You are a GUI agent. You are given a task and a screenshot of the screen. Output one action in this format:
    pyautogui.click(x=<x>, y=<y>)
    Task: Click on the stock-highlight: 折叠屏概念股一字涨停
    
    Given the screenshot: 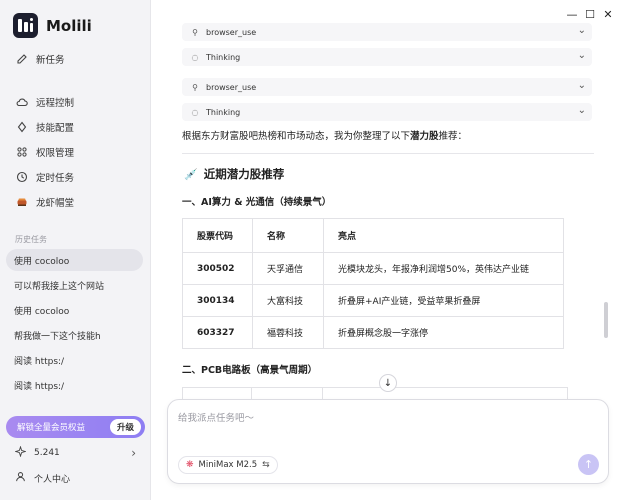 What is the action you would take?
    pyautogui.click(x=443, y=332)
    